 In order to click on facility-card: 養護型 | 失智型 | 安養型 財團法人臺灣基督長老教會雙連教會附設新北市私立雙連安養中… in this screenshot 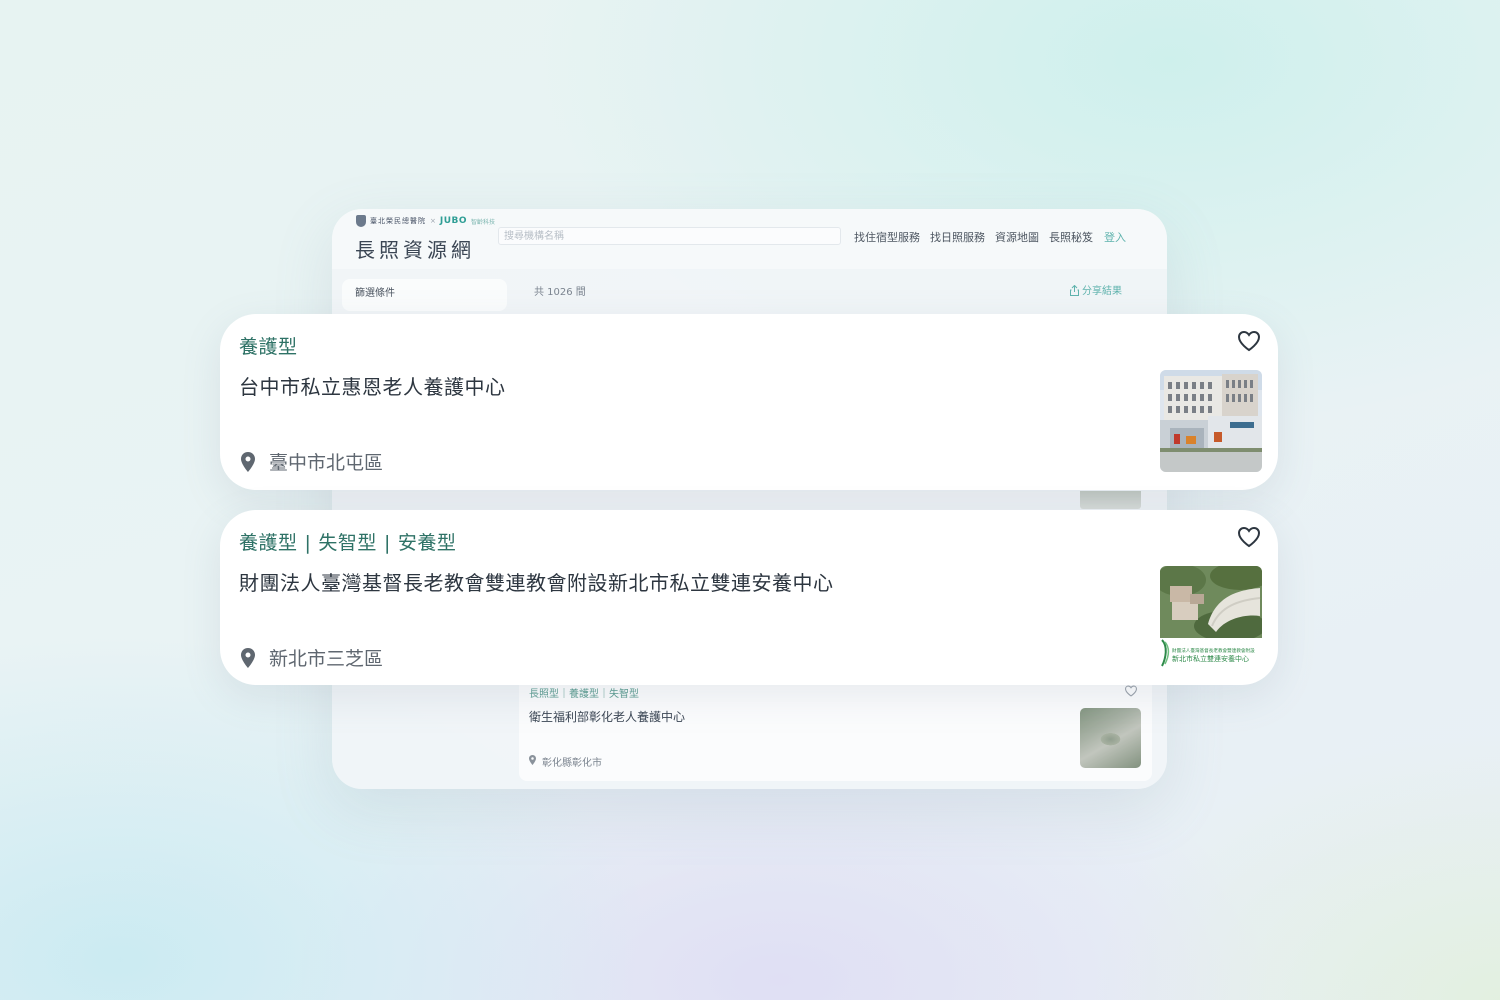, I will do `click(749, 597)`.